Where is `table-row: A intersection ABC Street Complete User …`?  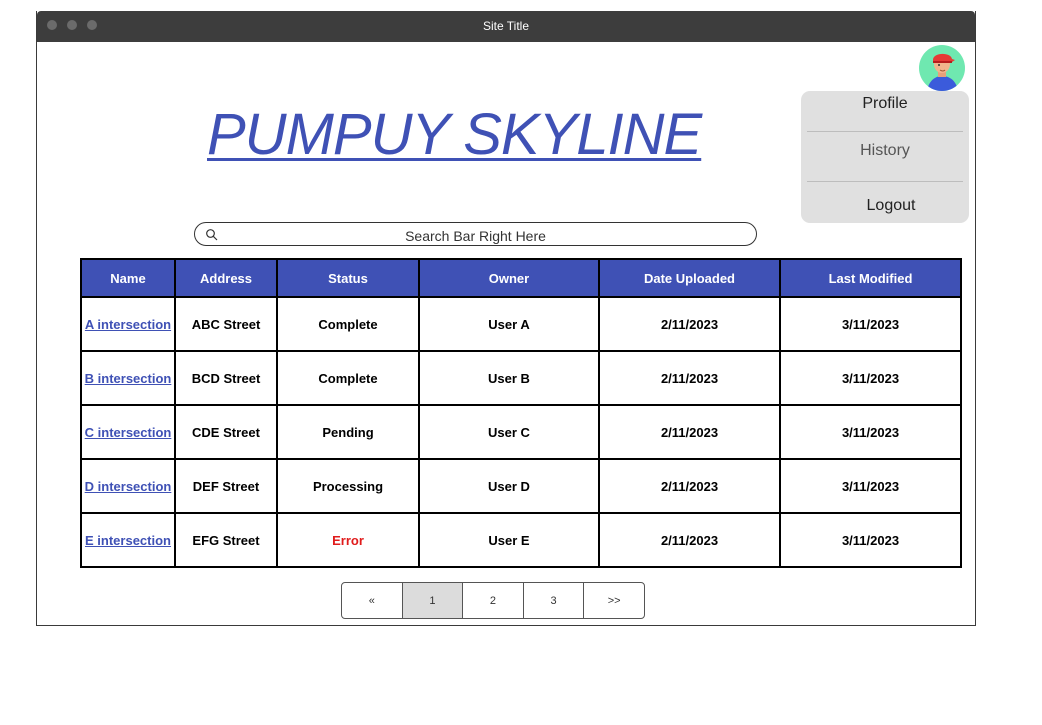 table-row: A intersection ABC Street Complete User … is located at coordinates (521, 324).